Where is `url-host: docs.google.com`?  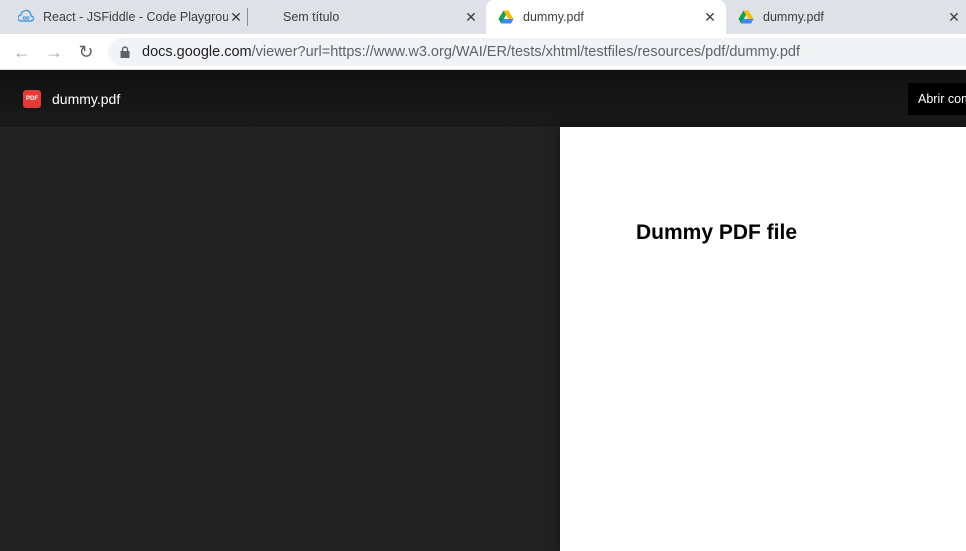 url-host: docs.google.com is located at coordinates (197, 52).